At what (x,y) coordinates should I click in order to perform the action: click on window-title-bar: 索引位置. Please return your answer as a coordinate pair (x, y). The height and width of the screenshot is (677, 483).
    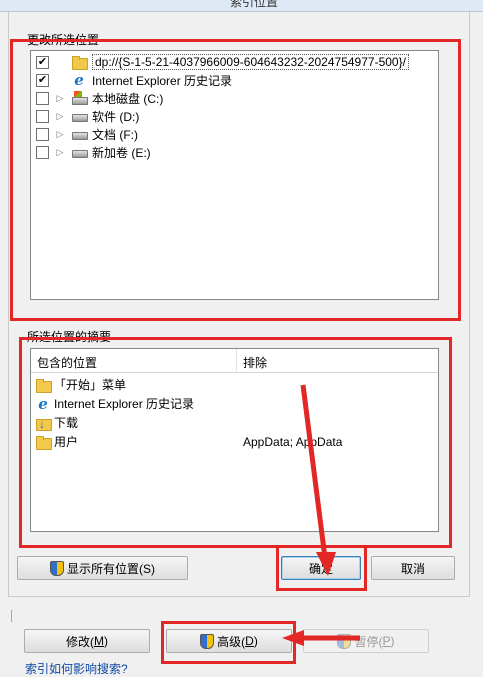
    Looking at the image, I should click on (241, 6).